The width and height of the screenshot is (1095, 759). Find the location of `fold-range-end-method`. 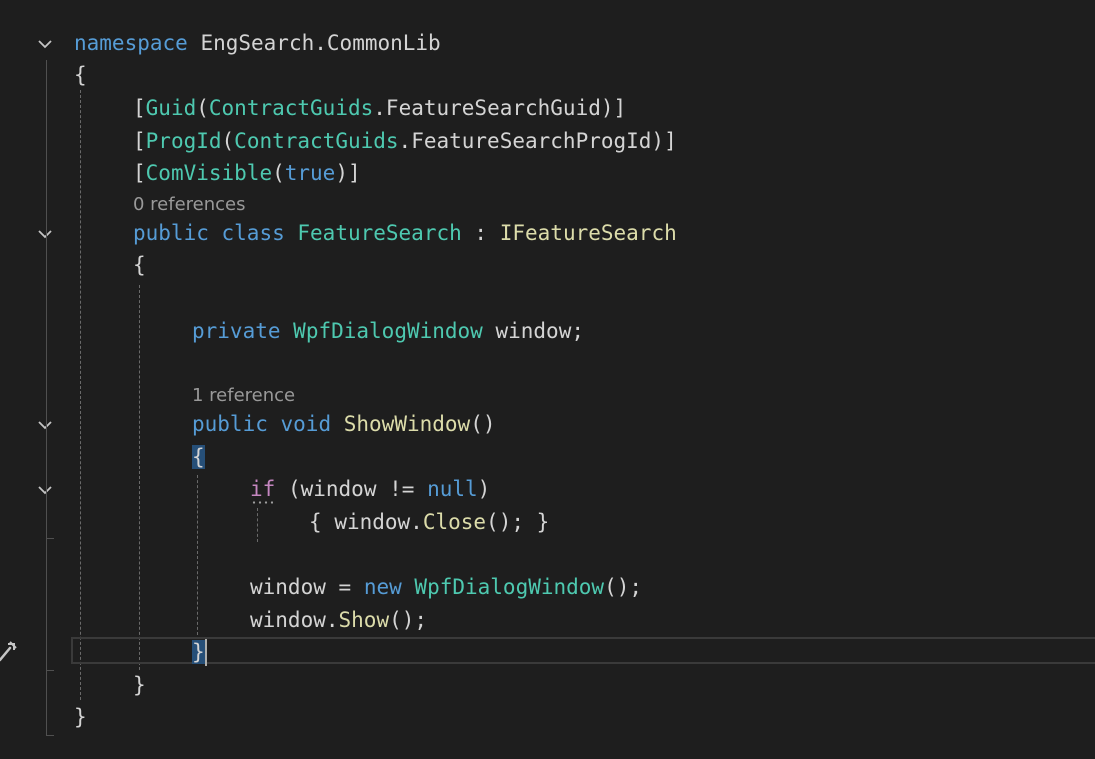

fold-range-end-method is located at coordinates (50, 670).